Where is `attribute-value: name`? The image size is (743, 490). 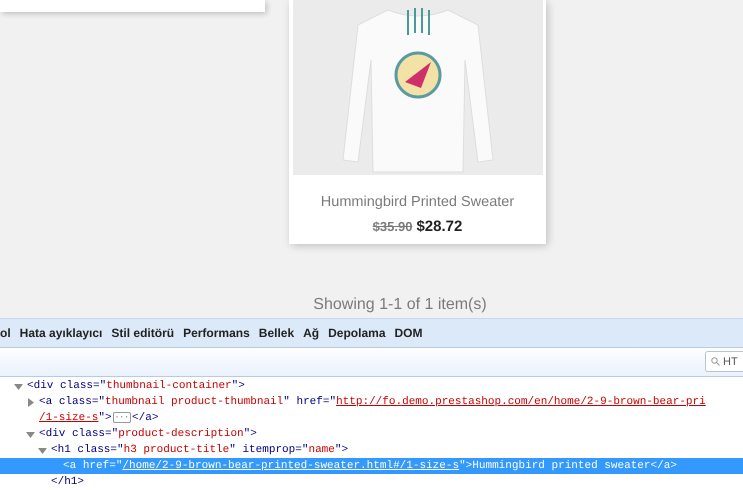 attribute-value: name is located at coordinates (321, 450).